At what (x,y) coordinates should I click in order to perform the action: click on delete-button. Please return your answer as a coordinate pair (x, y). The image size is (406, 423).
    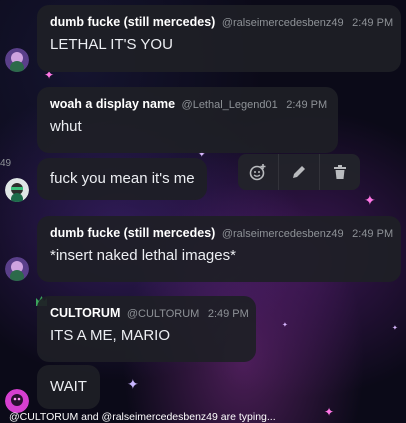
    Looking at the image, I should click on (339, 172).